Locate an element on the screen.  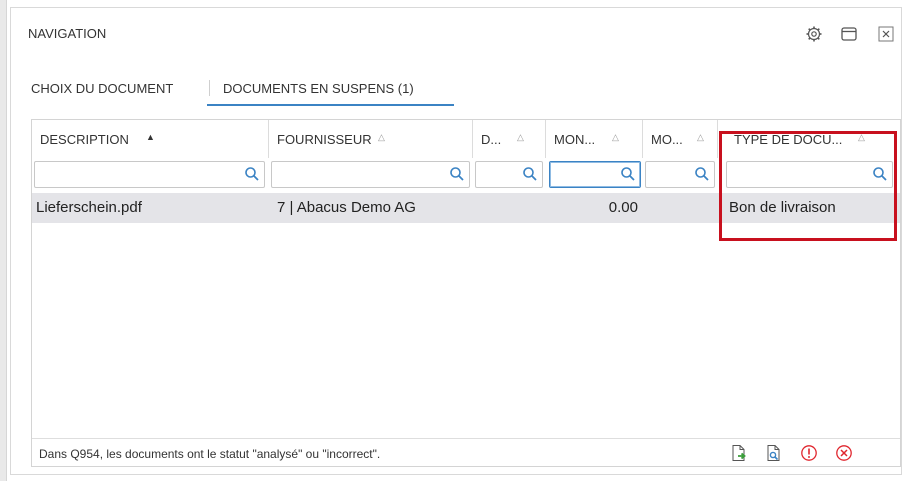
column-header-monnaie: MO... △ is located at coordinates (680, 139).